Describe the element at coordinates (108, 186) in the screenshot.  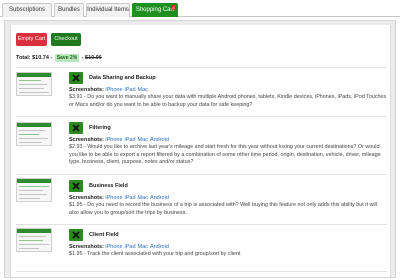
I see `item-title: Business Field` at that location.